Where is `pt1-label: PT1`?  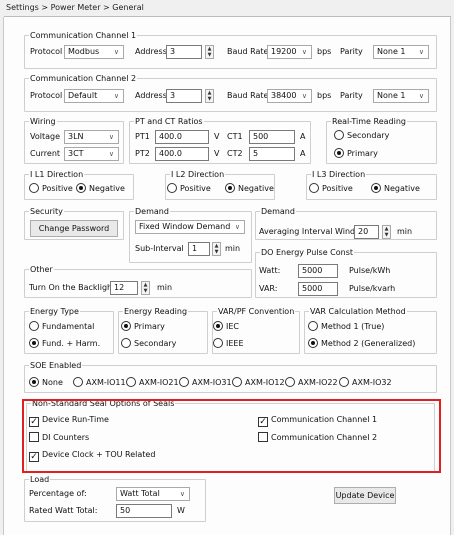
pt1-label: PT1 is located at coordinates (142, 136).